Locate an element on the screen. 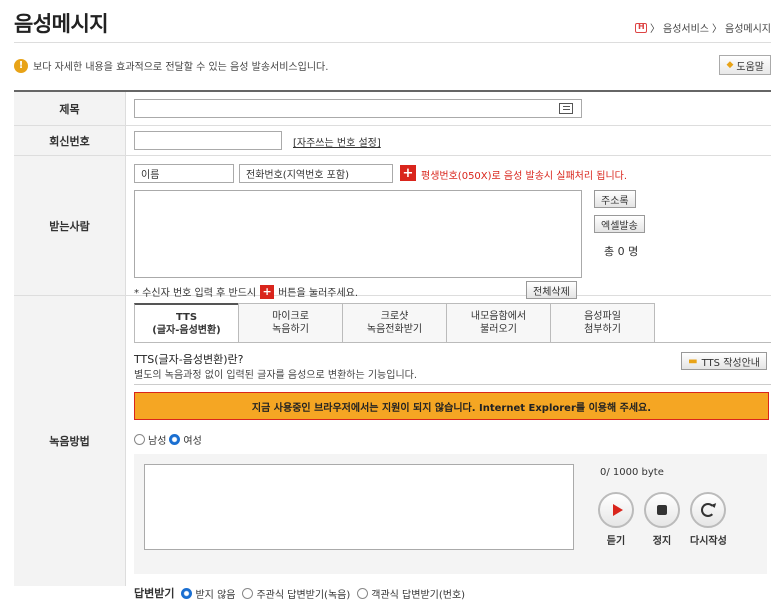 The width and height of the screenshot is (783, 603). redo-icon is located at coordinates (708, 510).